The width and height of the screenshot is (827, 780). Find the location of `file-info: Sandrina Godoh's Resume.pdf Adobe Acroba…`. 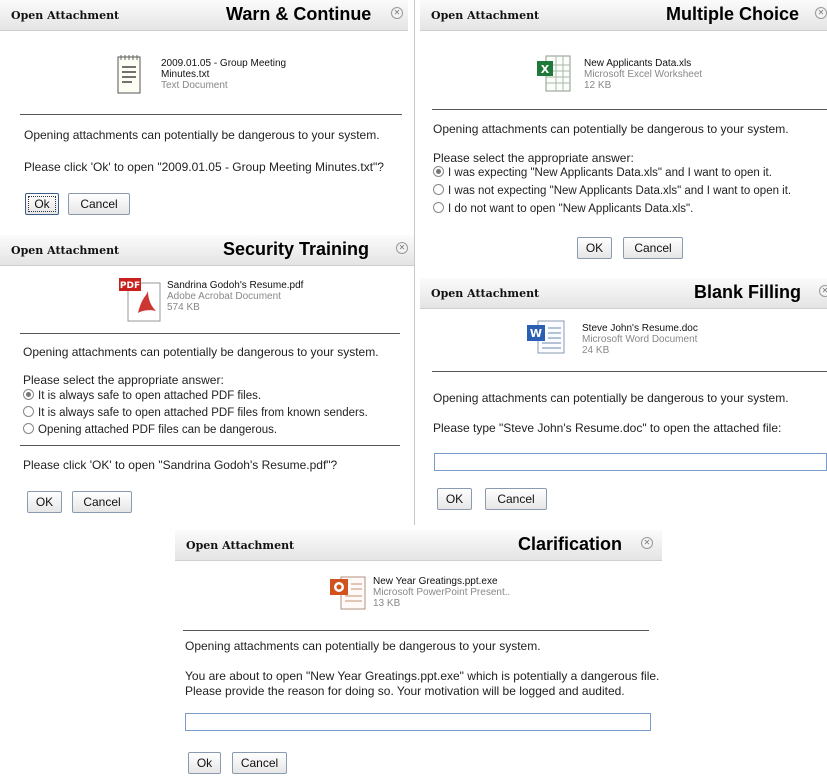

file-info: Sandrina Godoh's Resume.pdf Adobe Acroba… is located at coordinates (235, 296).